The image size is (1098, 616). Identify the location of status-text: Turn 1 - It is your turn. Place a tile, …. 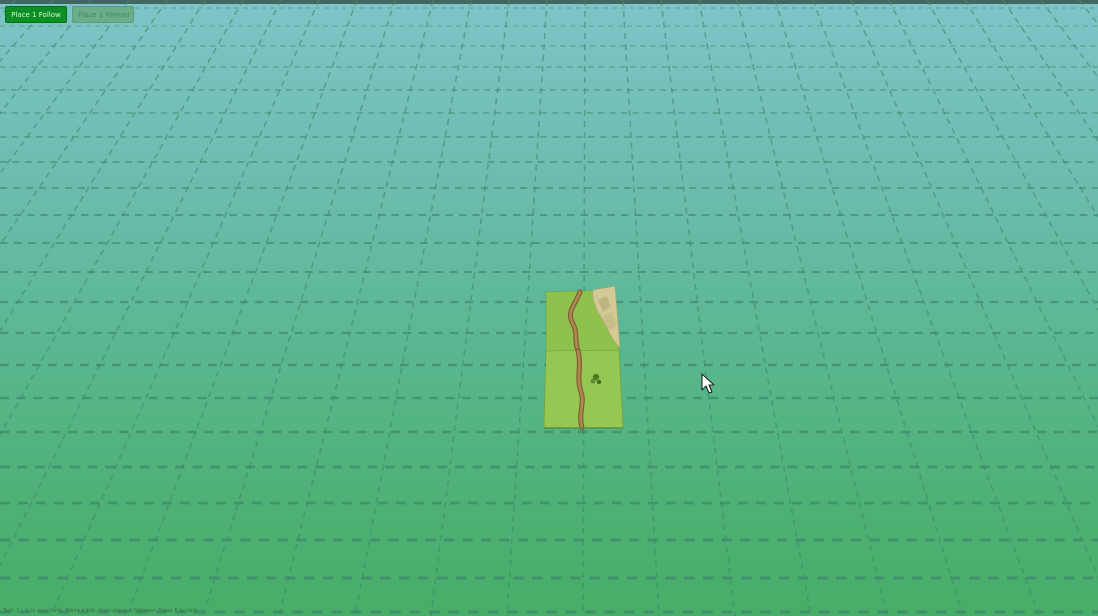
(101, 611).